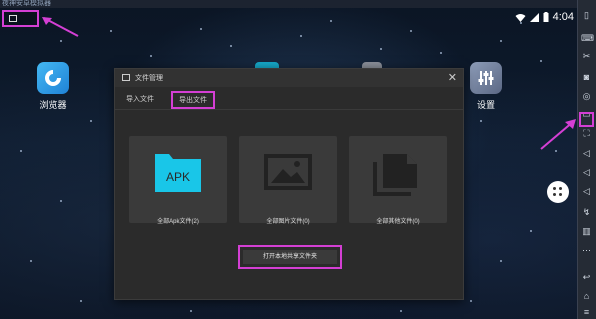 This screenshot has width=596, height=319. Describe the element at coordinates (452, 77) in the screenshot. I see `close-icon: ✕` at that location.